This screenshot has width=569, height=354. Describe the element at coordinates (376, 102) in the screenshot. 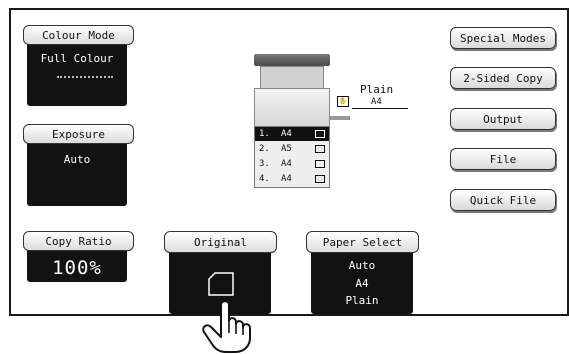

I see `bypass-paper-size: A4` at that location.